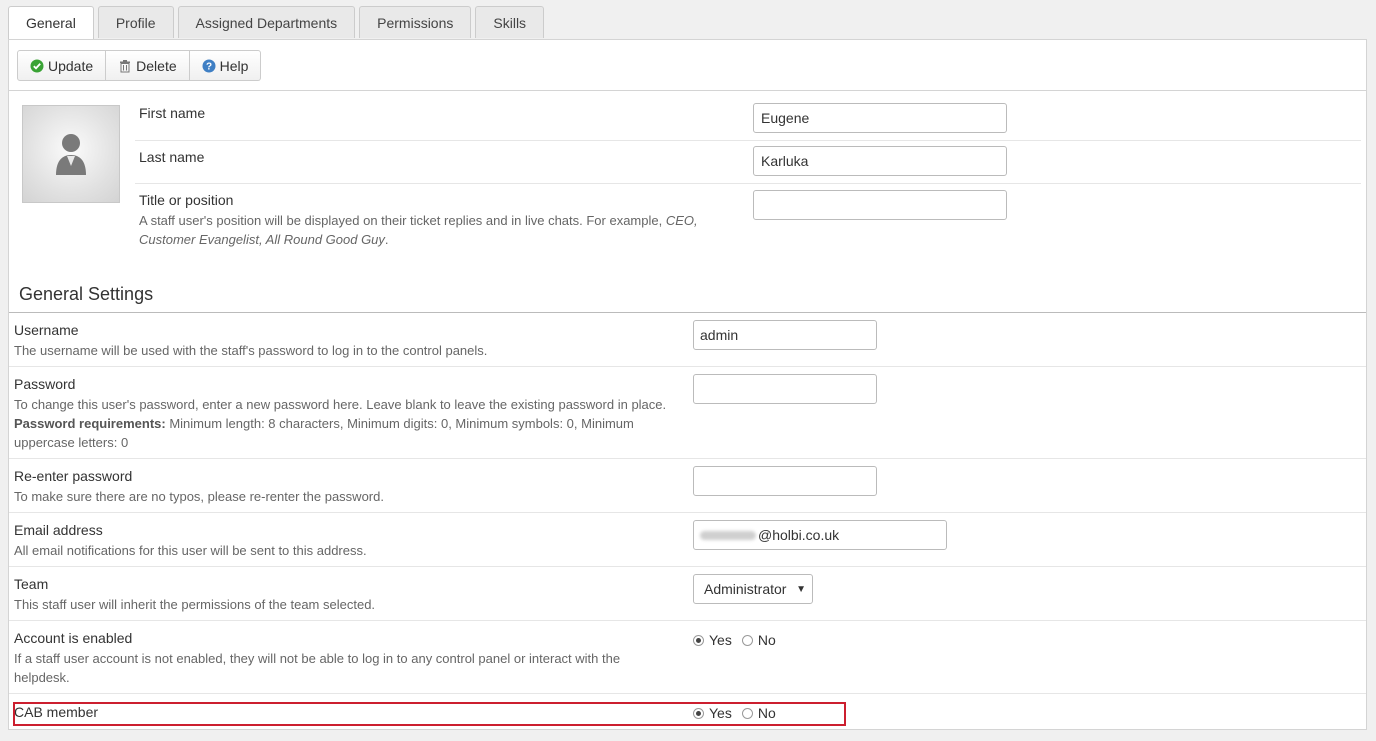  What do you see at coordinates (880, 161) in the screenshot?
I see `last-name-field` at bounding box center [880, 161].